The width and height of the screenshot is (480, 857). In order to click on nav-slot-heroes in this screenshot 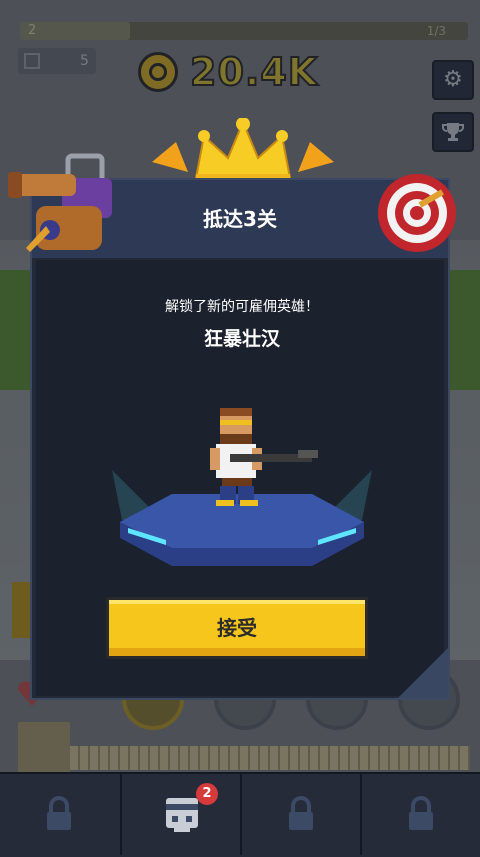, I will do `click(180, 813)`.